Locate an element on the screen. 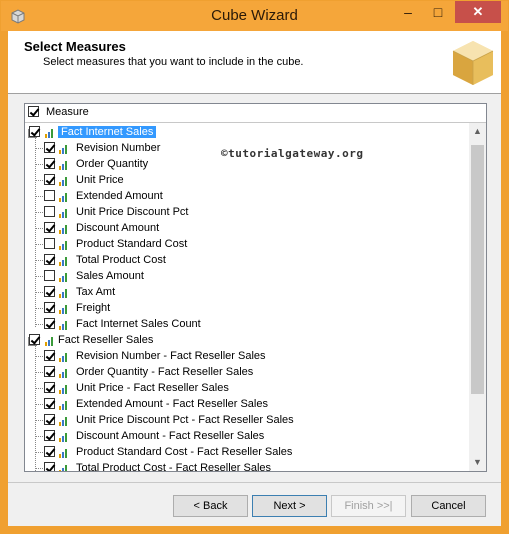  tree-item-row: Total Product Cost - Fact Reseller Sales is located at coordinates (240, 466).